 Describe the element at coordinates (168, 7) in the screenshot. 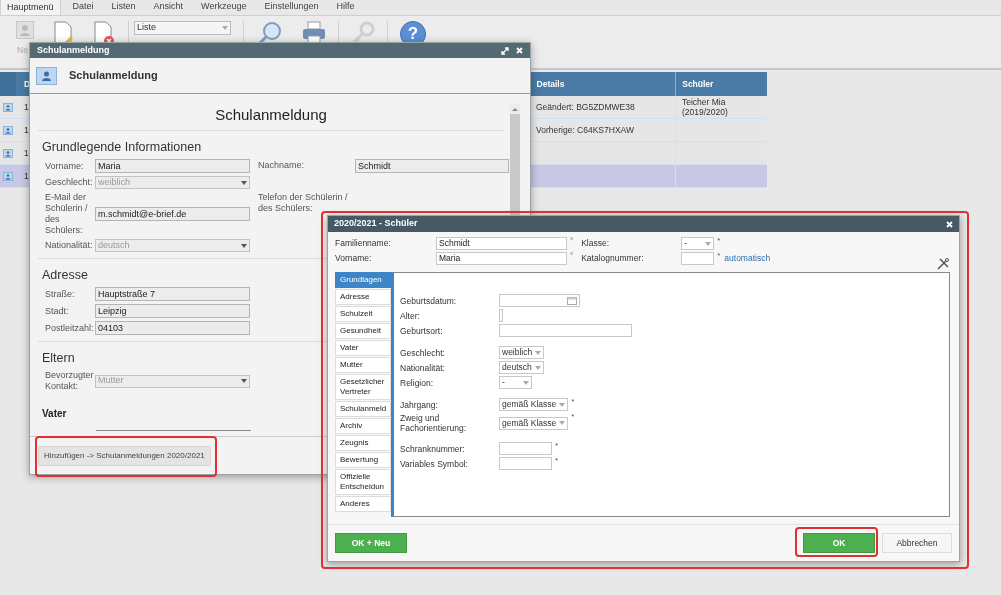

I see `menu-tab: Ansicht` at that location.